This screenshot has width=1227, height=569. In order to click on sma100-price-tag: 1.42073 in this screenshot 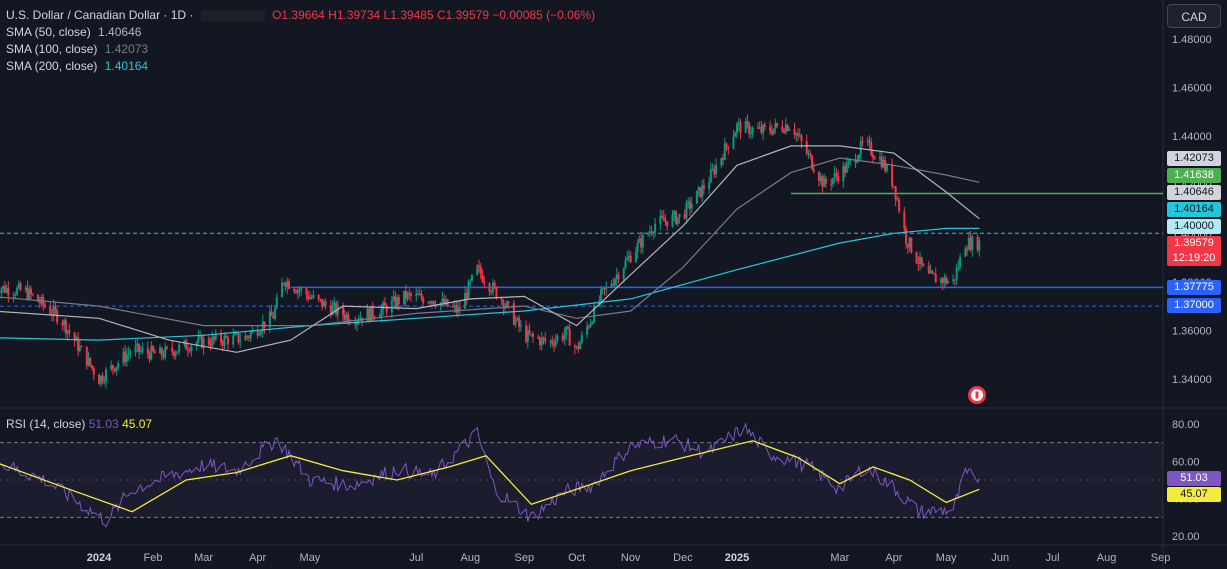, I will do `click(1194, 158)`.